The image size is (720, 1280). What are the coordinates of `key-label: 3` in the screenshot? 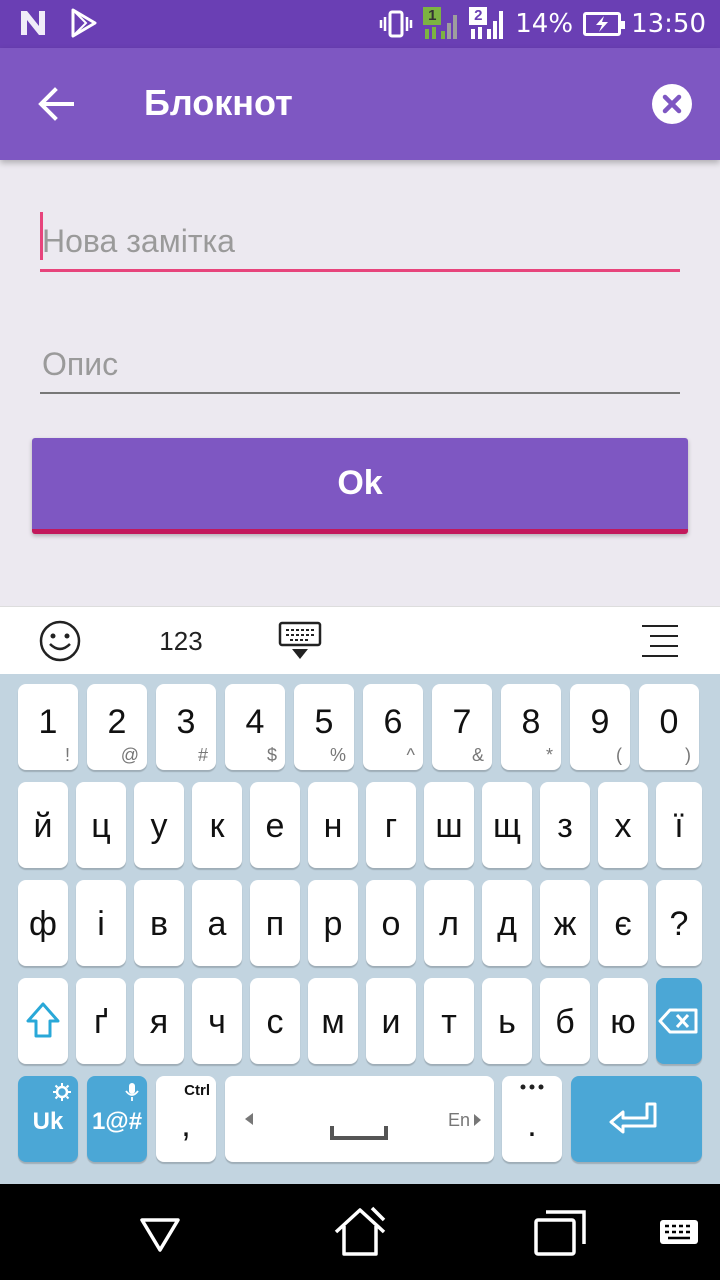 It's located at (186, 722).